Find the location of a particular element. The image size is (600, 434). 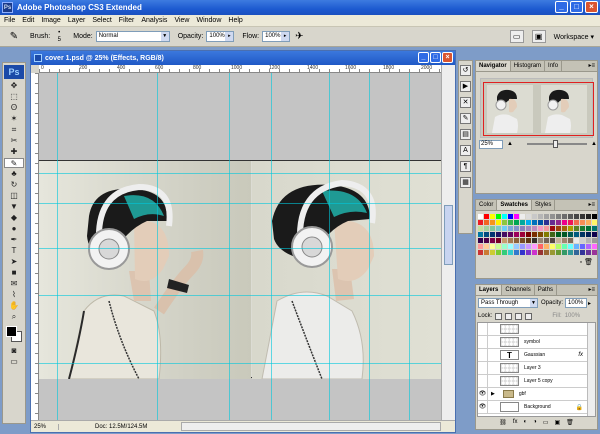

eye-icon: 👁 is located at coordinates (483, 407).